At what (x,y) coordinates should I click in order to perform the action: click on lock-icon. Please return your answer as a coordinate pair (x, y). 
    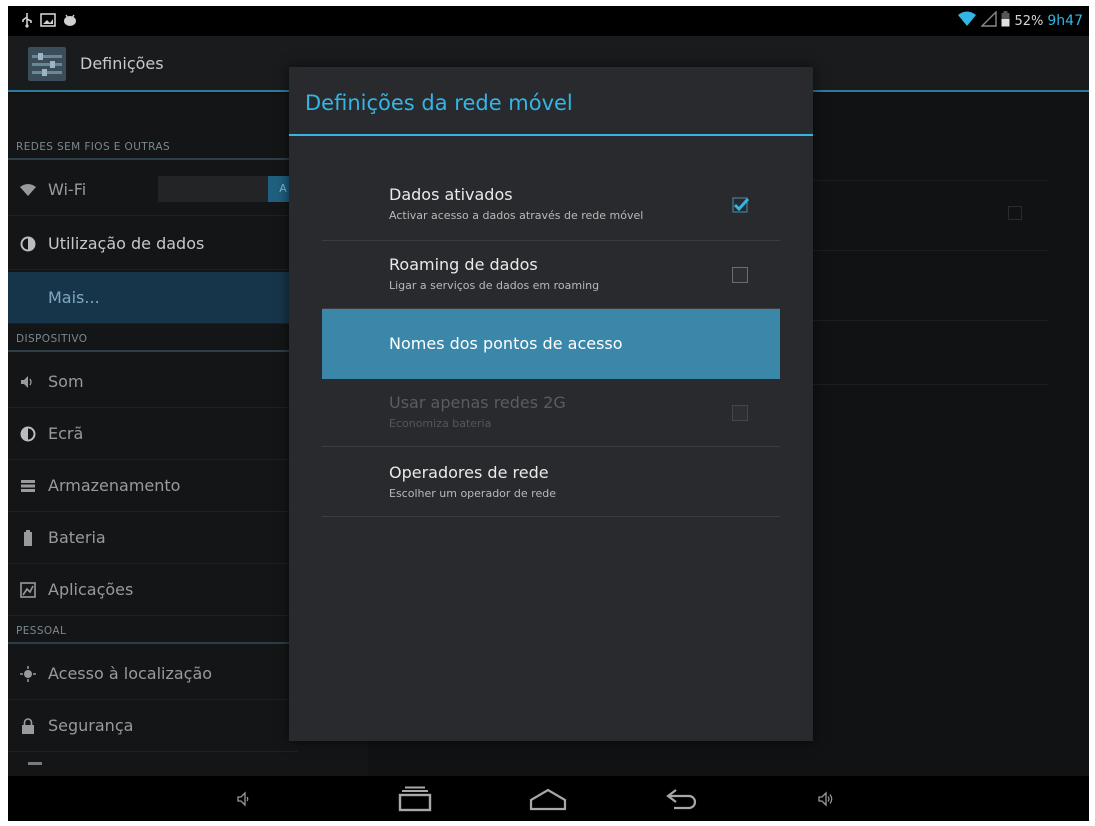
    Looking at the image, I should click on (28, 725).